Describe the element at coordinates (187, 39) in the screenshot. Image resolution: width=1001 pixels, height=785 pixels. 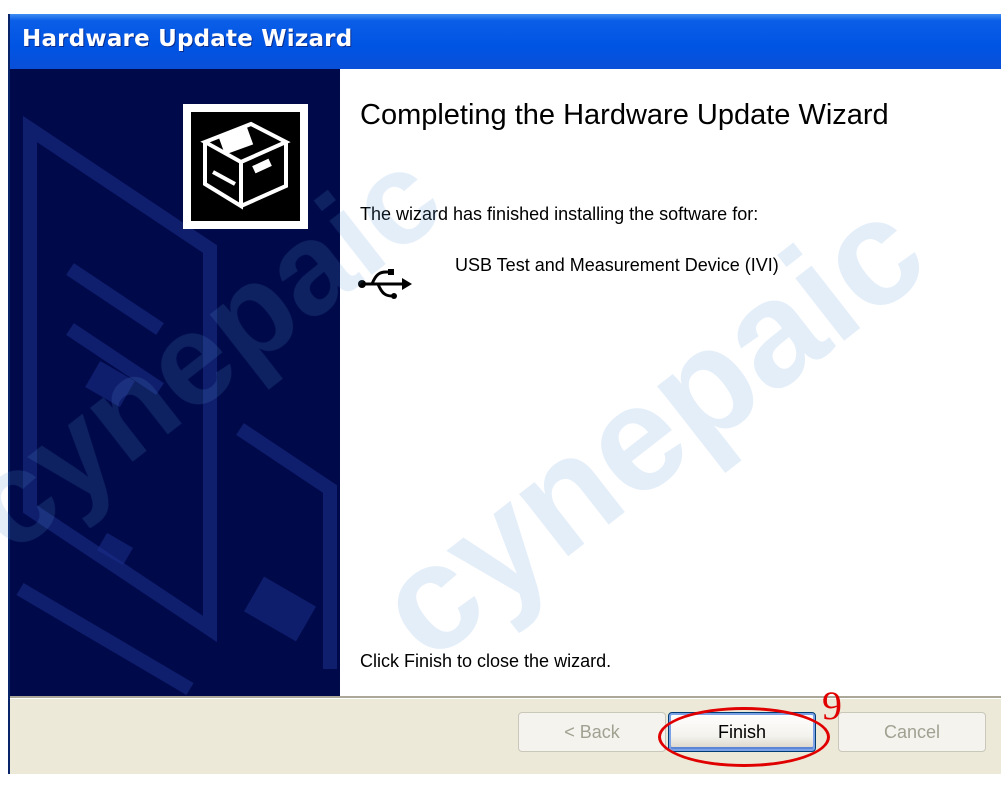
I see `window-title: Hardware Update Wizard` at that location.